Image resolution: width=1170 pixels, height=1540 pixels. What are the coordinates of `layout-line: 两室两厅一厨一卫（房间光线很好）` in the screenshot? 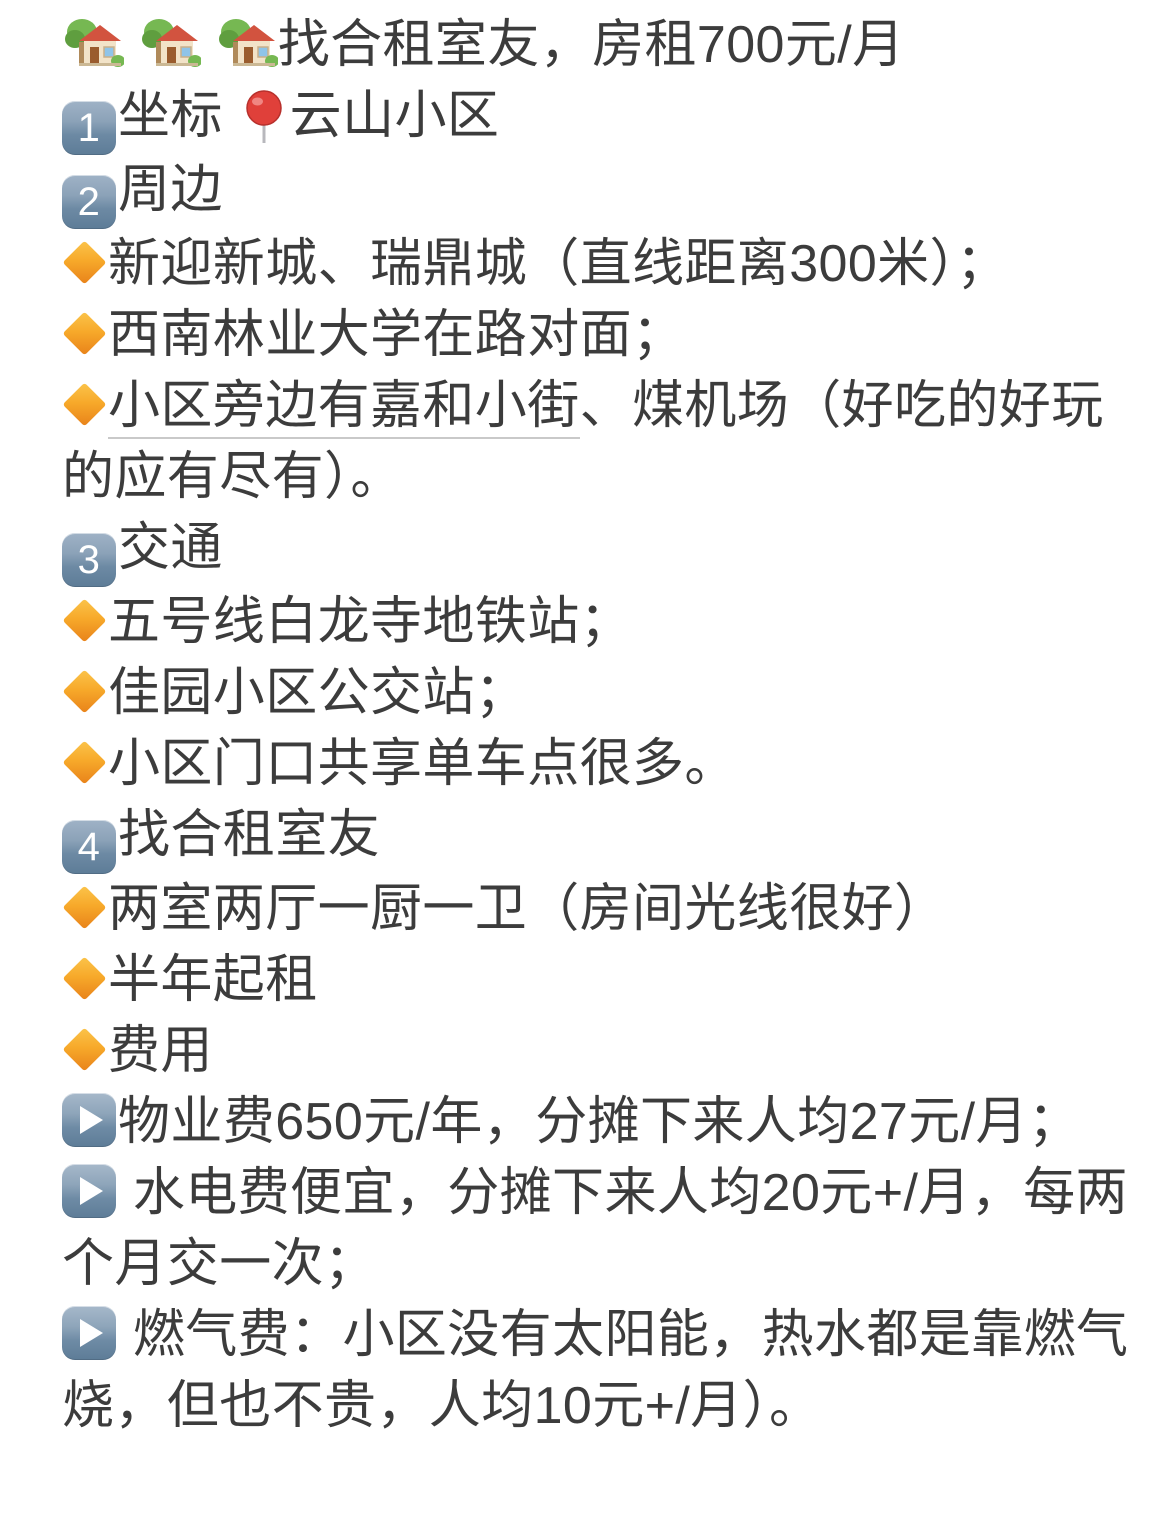 It's located at (607, 909).